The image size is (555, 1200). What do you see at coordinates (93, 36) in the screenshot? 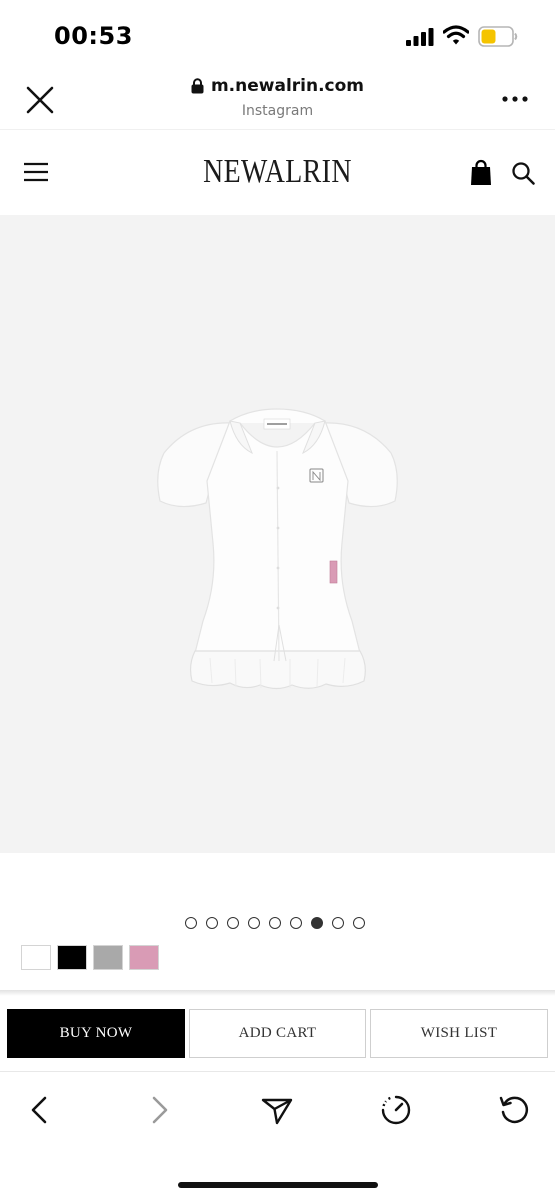
I see `status-time: 00:53` at bounding box center [93, 36].